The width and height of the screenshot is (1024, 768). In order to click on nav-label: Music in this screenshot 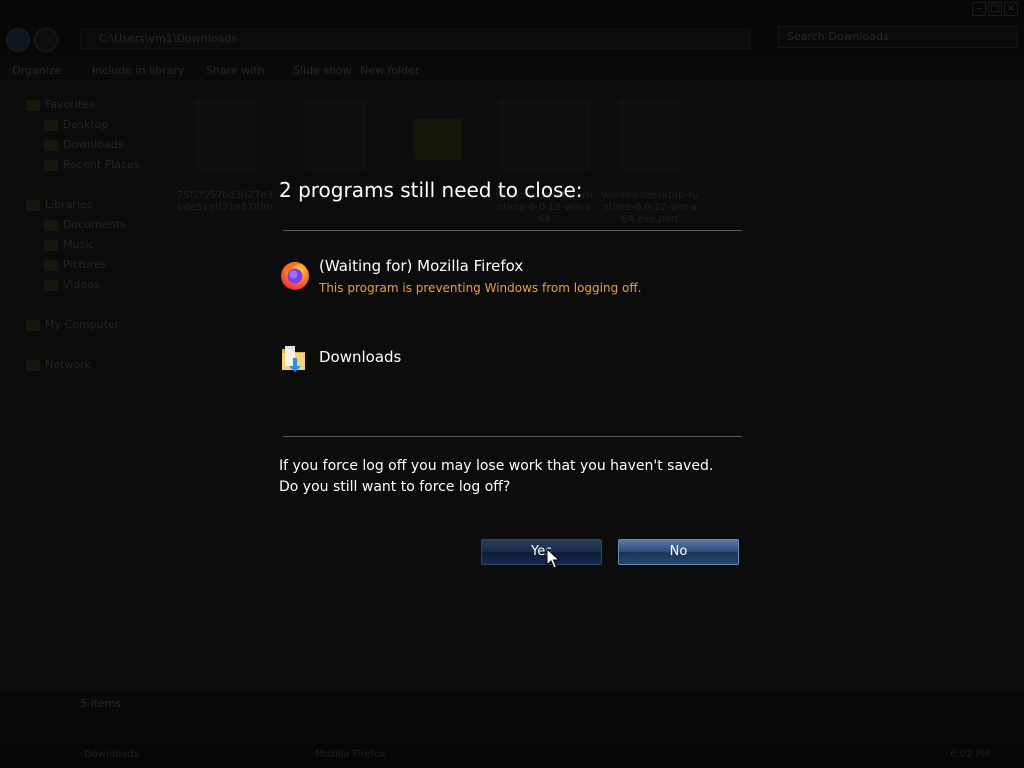, I will do `click(79, 244)`.